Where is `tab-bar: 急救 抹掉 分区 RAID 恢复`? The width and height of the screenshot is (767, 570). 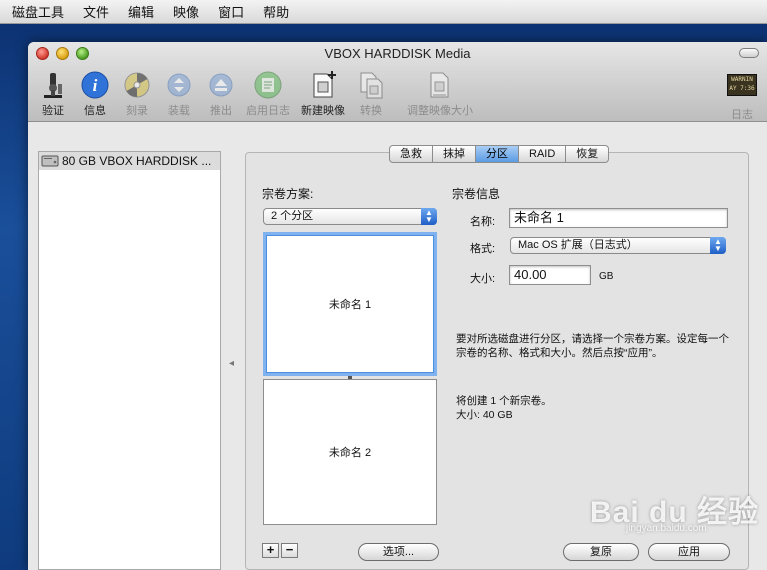 tab-bar: 急救 抹掉 分区 RAID 恢复 is located at coordinates (499, 154).